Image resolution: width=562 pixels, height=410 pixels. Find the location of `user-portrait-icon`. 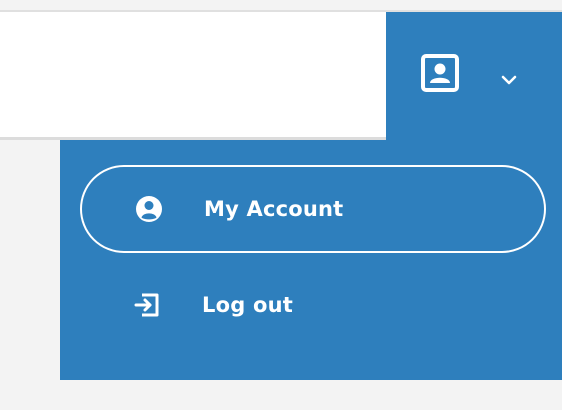

user-portrait-icon is located at coordinates (440, 73).